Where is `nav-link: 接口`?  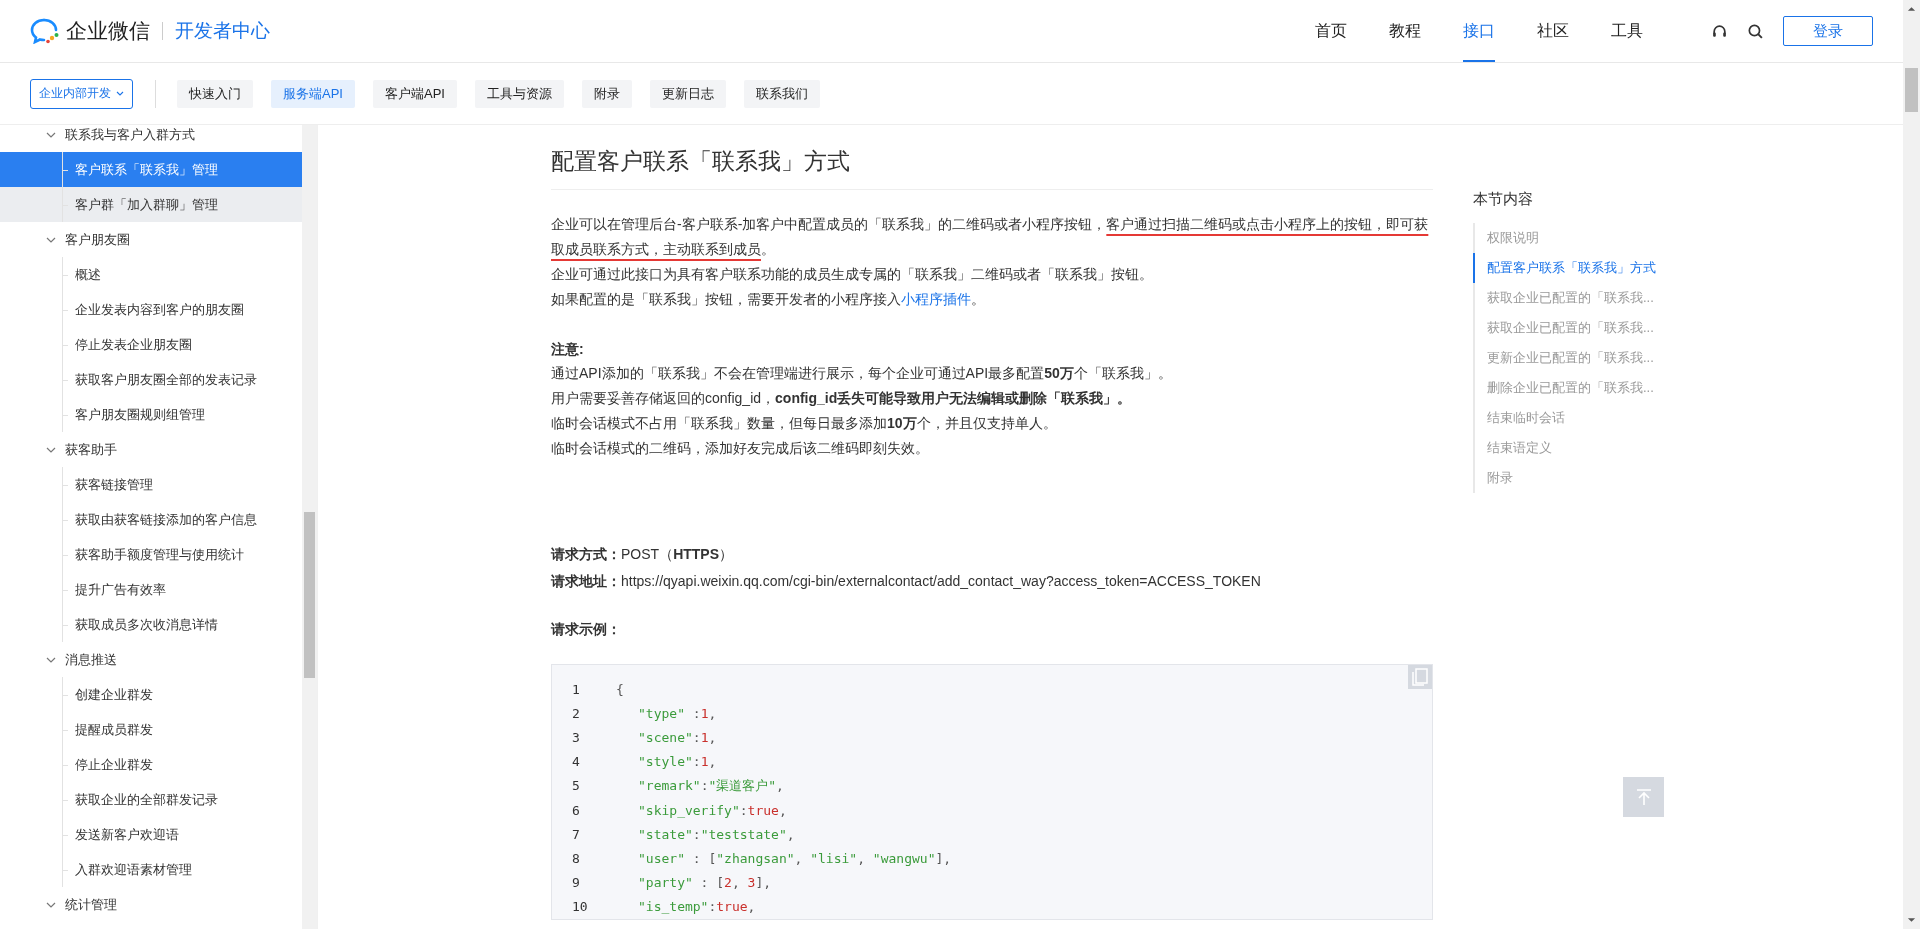
nav-link: 接口 is located at coordinates (1479, 31).